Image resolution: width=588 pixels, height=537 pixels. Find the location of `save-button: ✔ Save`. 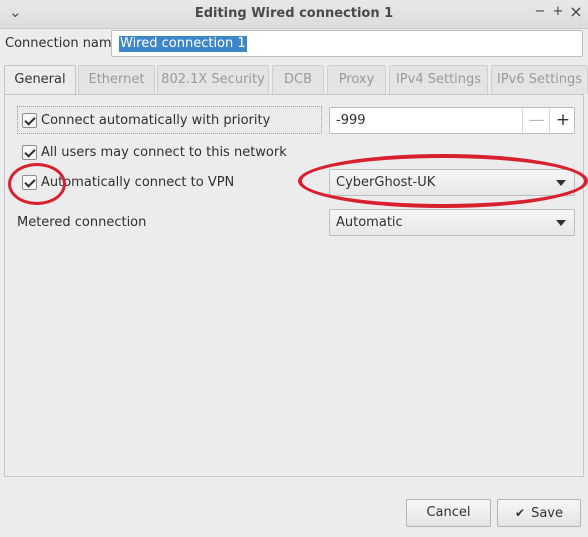

save-button: ✔ Save is located at coordinates (539, 513).